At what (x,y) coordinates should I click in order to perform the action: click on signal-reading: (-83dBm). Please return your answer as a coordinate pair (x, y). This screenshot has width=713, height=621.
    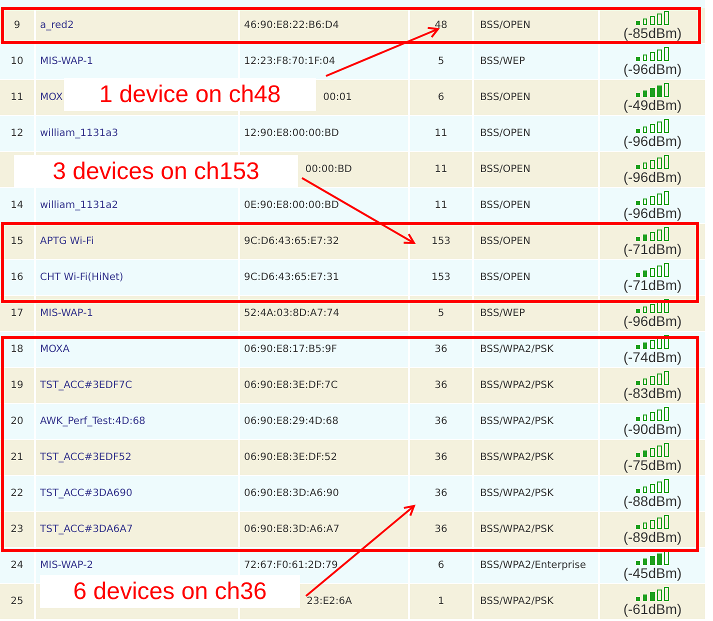
    Looking at the image, I should click on (652, 392).